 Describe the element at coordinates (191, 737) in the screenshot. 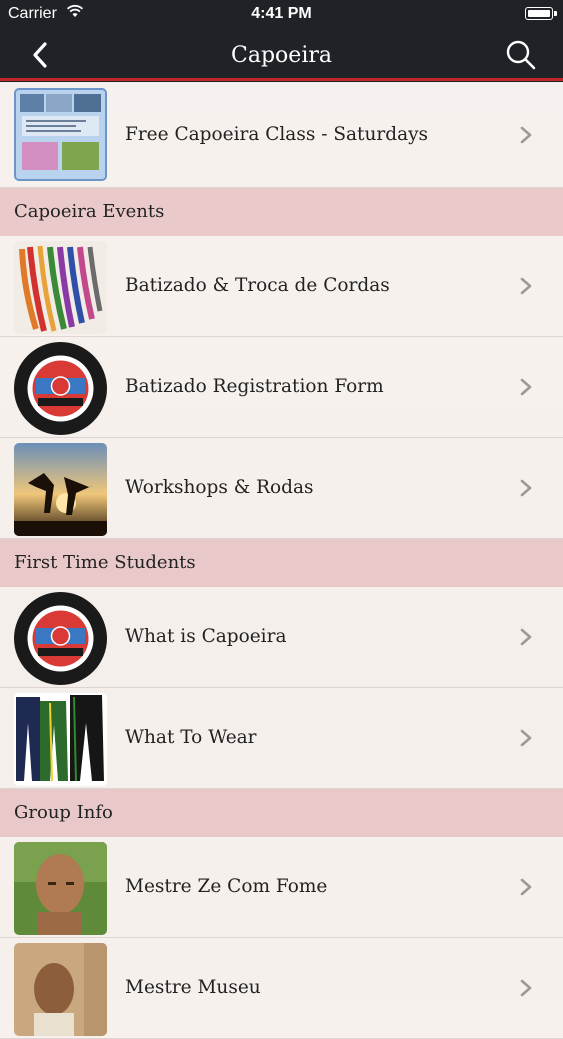

I see `list-item-label: What To Wear` at that location.